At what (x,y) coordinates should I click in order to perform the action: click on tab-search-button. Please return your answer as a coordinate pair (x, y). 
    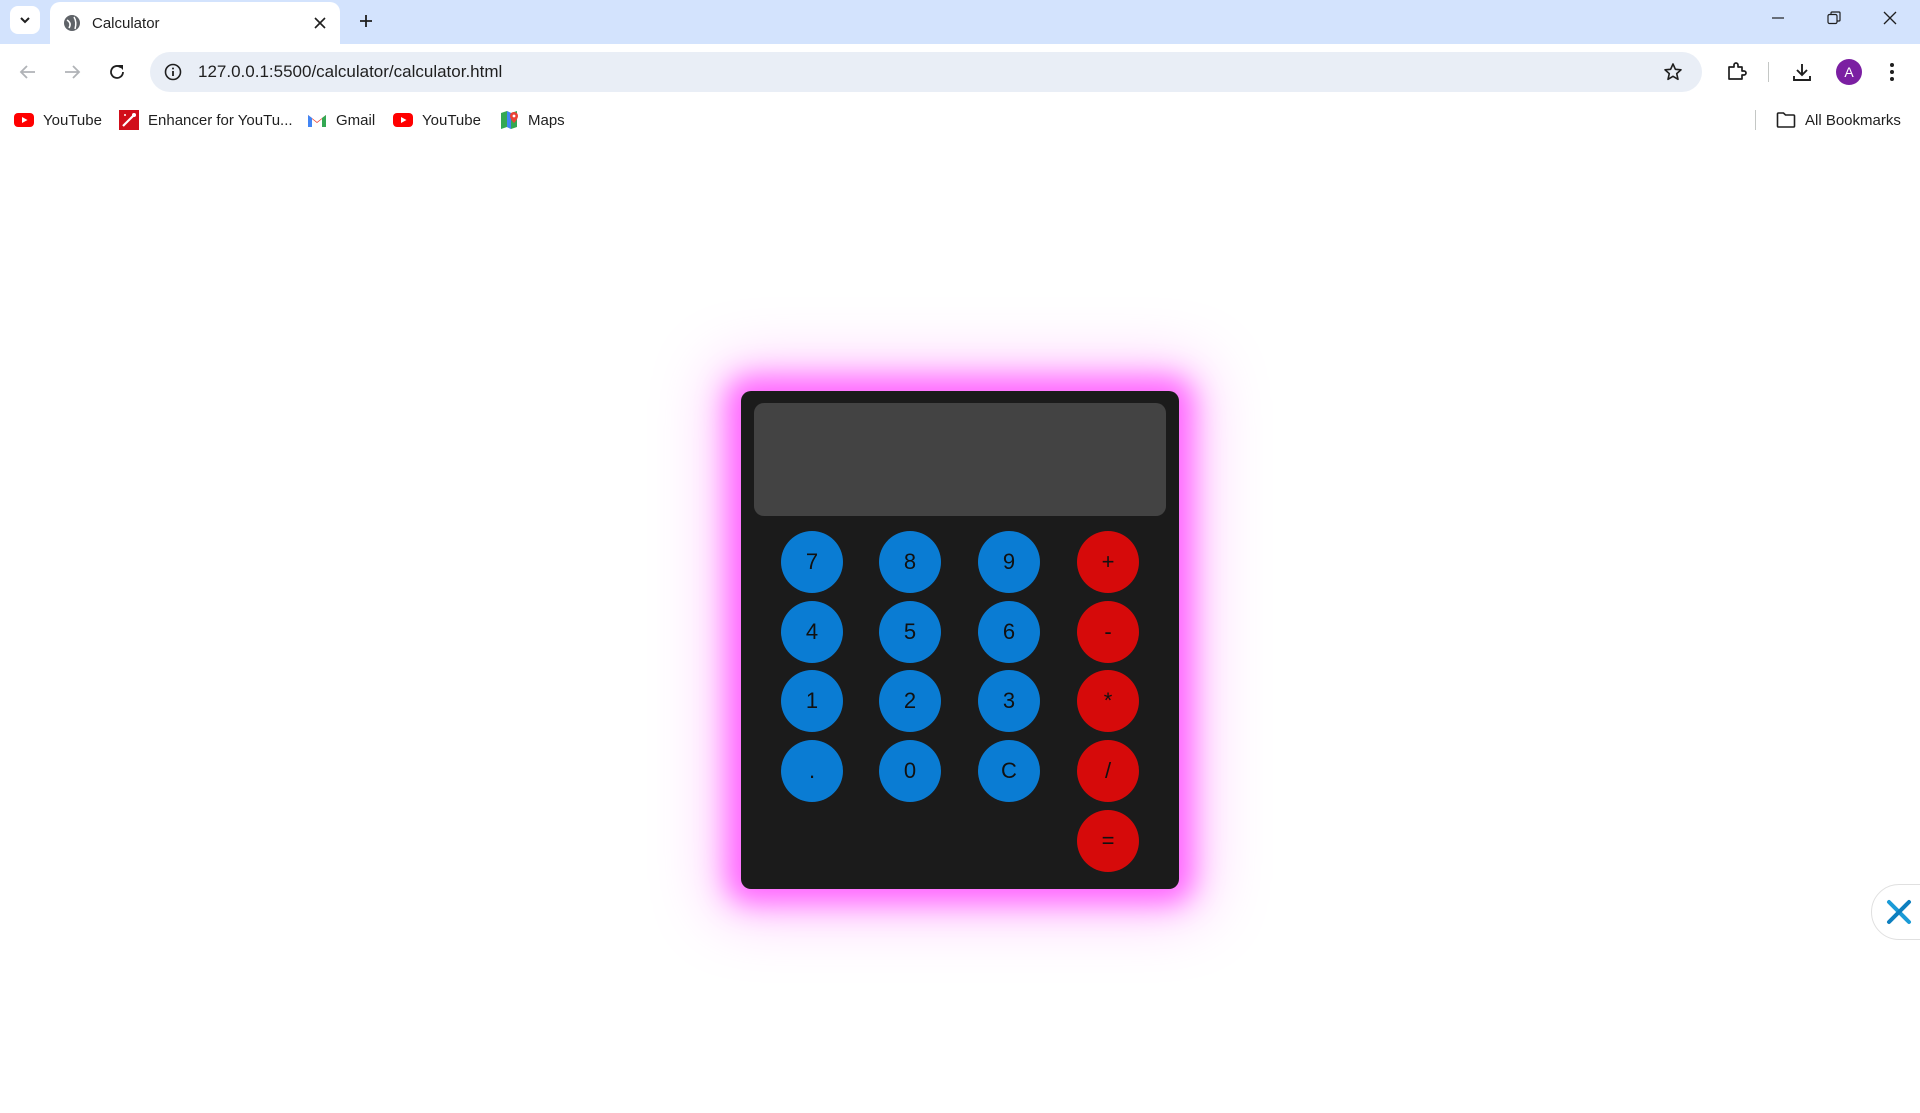
    Looking at the image, I should click on (25, 20).